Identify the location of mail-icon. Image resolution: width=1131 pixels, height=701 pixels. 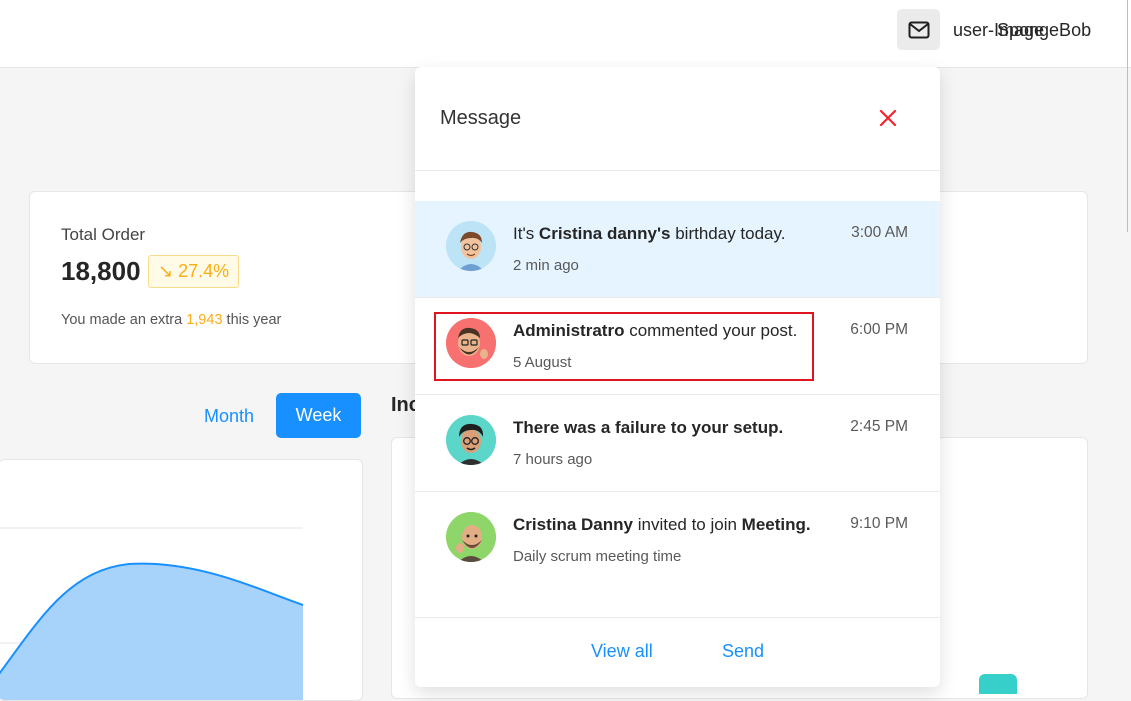
(918, 29).